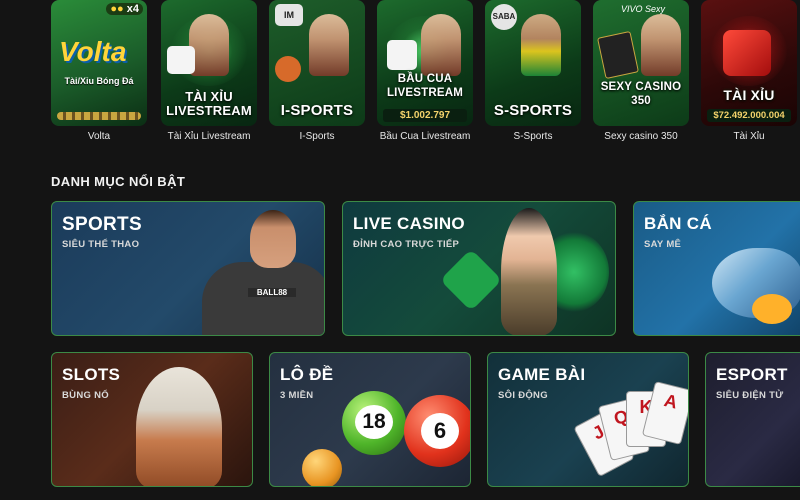 Image resolution: width=800 pixels, height=500 pixels. I want to click on volta-subtitle: Tài/Xỉu Bóng Đá, so click(99, 81).